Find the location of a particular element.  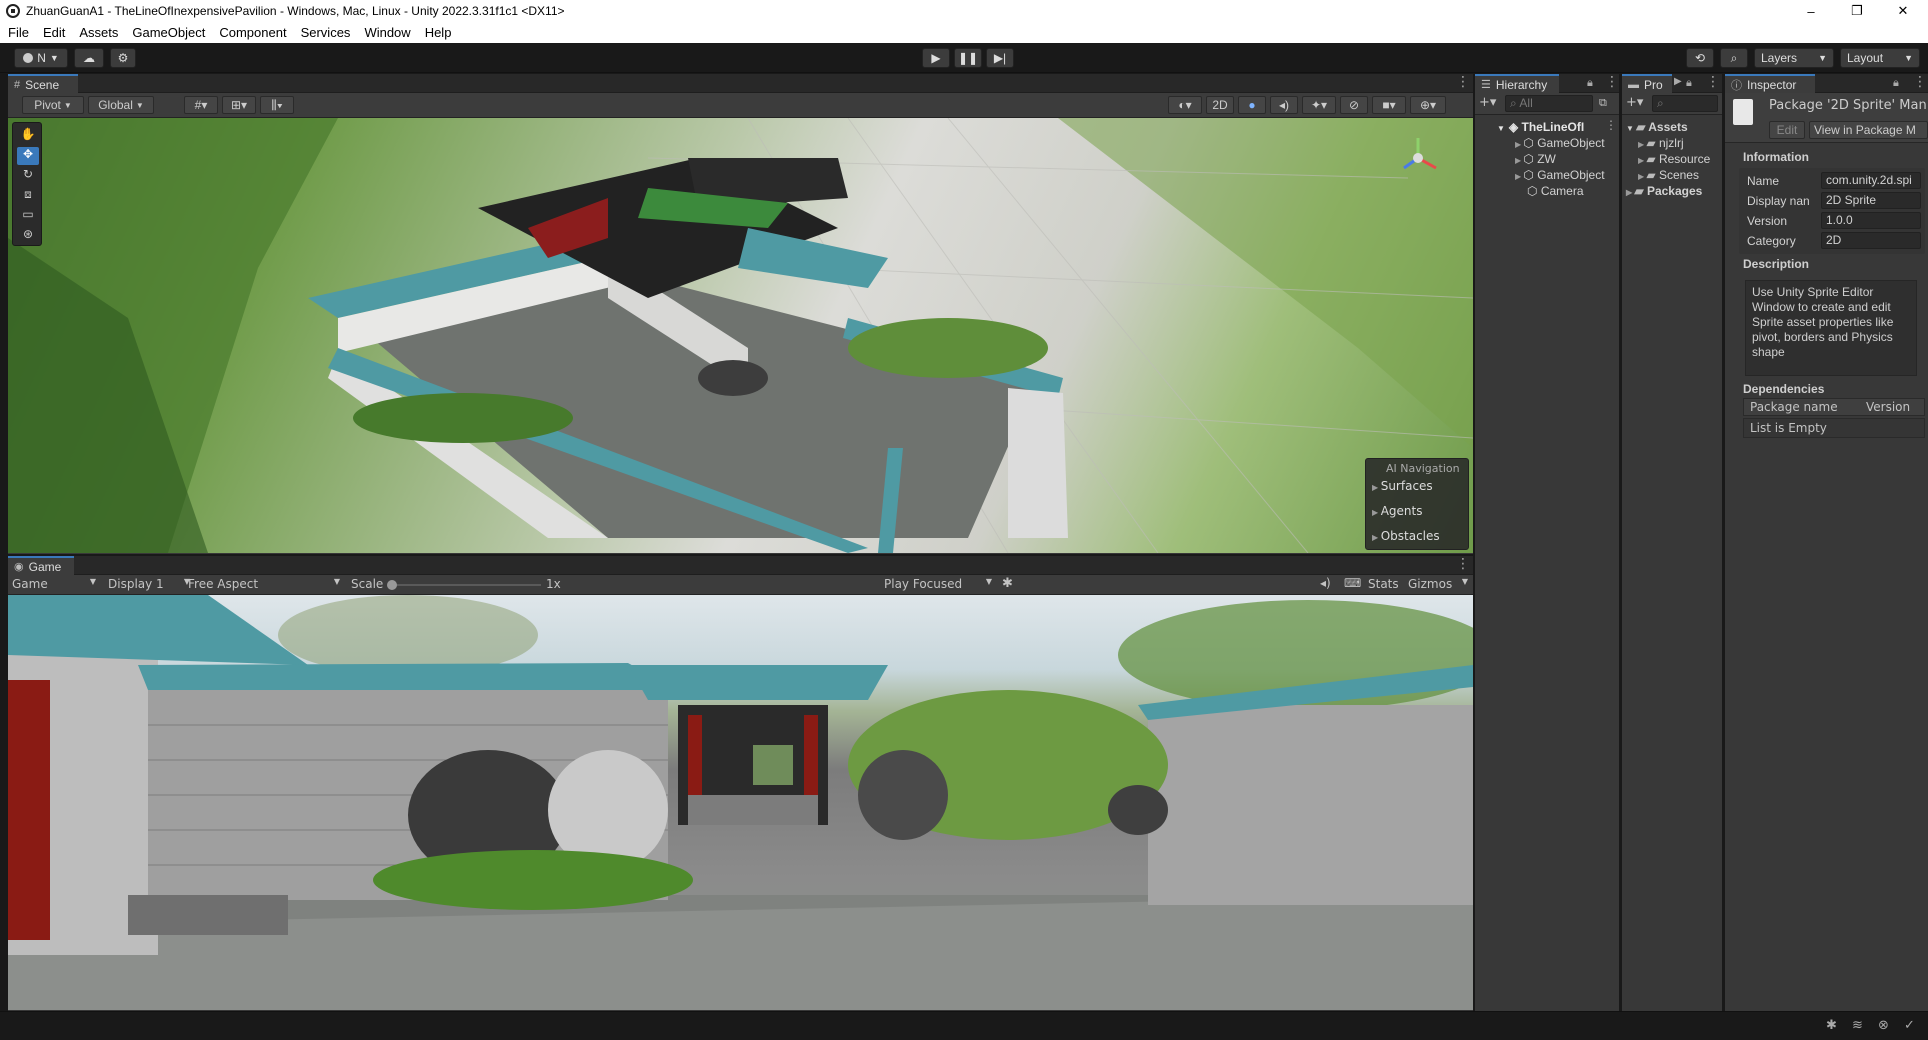

2d-toggle: 2D is located at coordinates (1220, 105).